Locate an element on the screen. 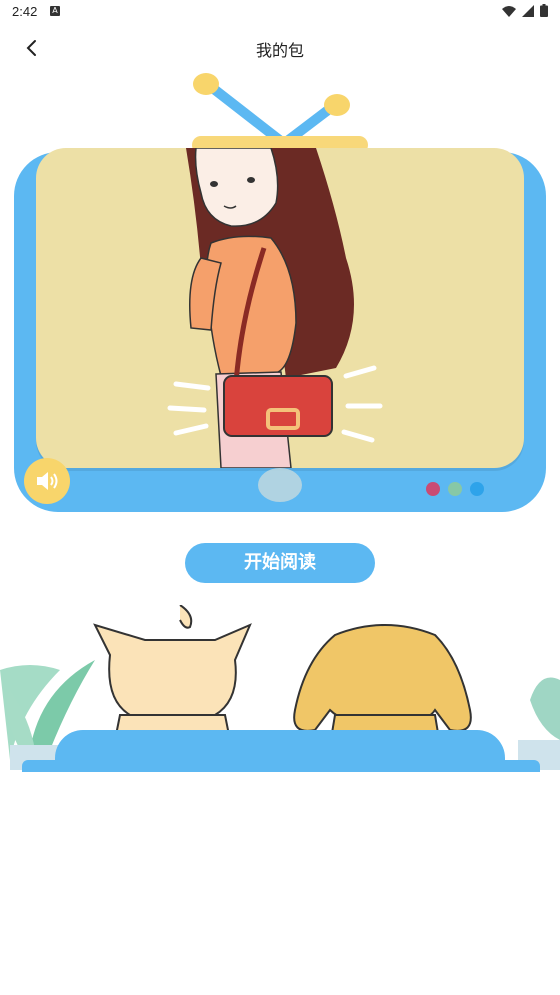 The height and width of the screenshot is (995, 560). speaker-button is located at coordinates (47, 481).